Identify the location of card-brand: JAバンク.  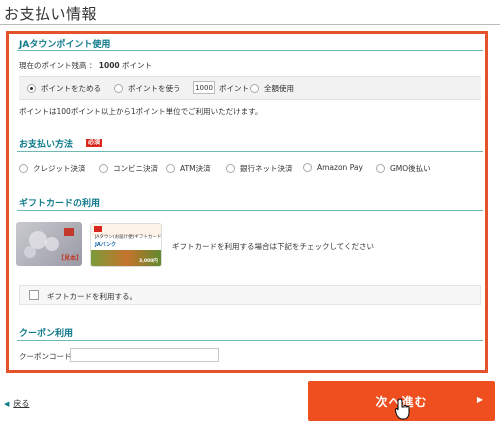
(105, 245).